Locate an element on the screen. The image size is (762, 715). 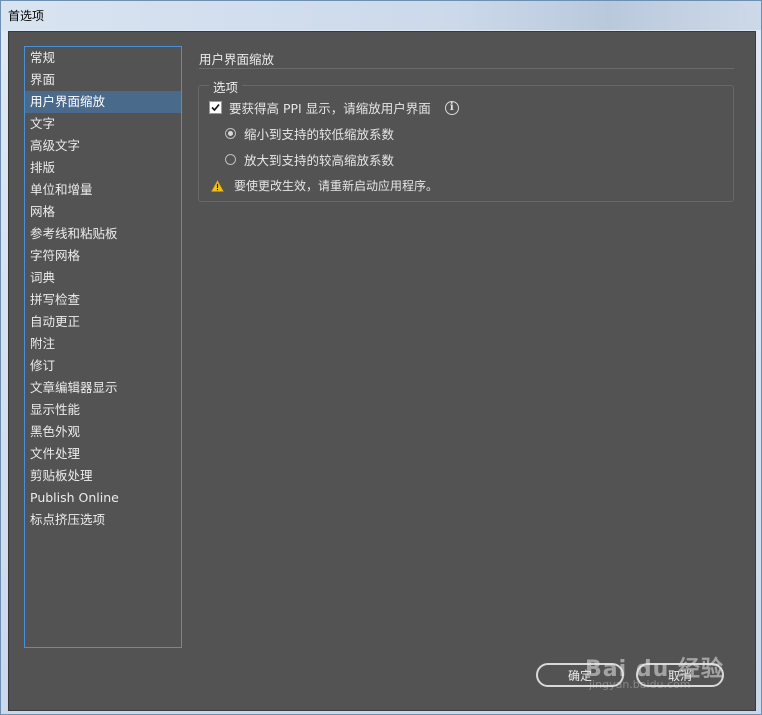
checkmark-icon is located at coordinates (215, 107).